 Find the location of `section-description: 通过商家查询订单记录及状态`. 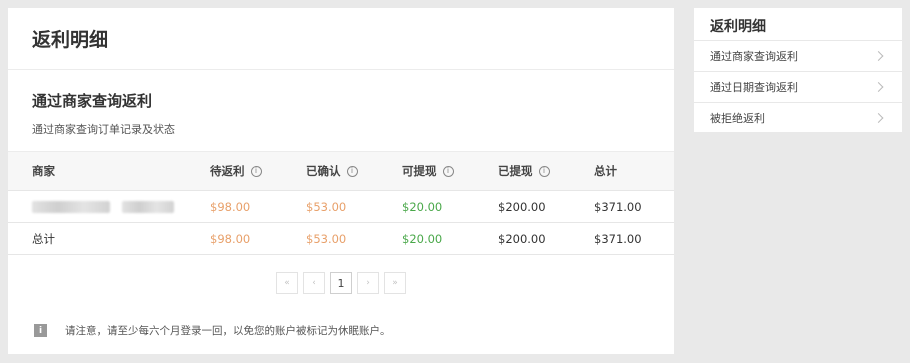

section-description: 通过商家查询订单记录及状态 is located at coordinates (103, 129).